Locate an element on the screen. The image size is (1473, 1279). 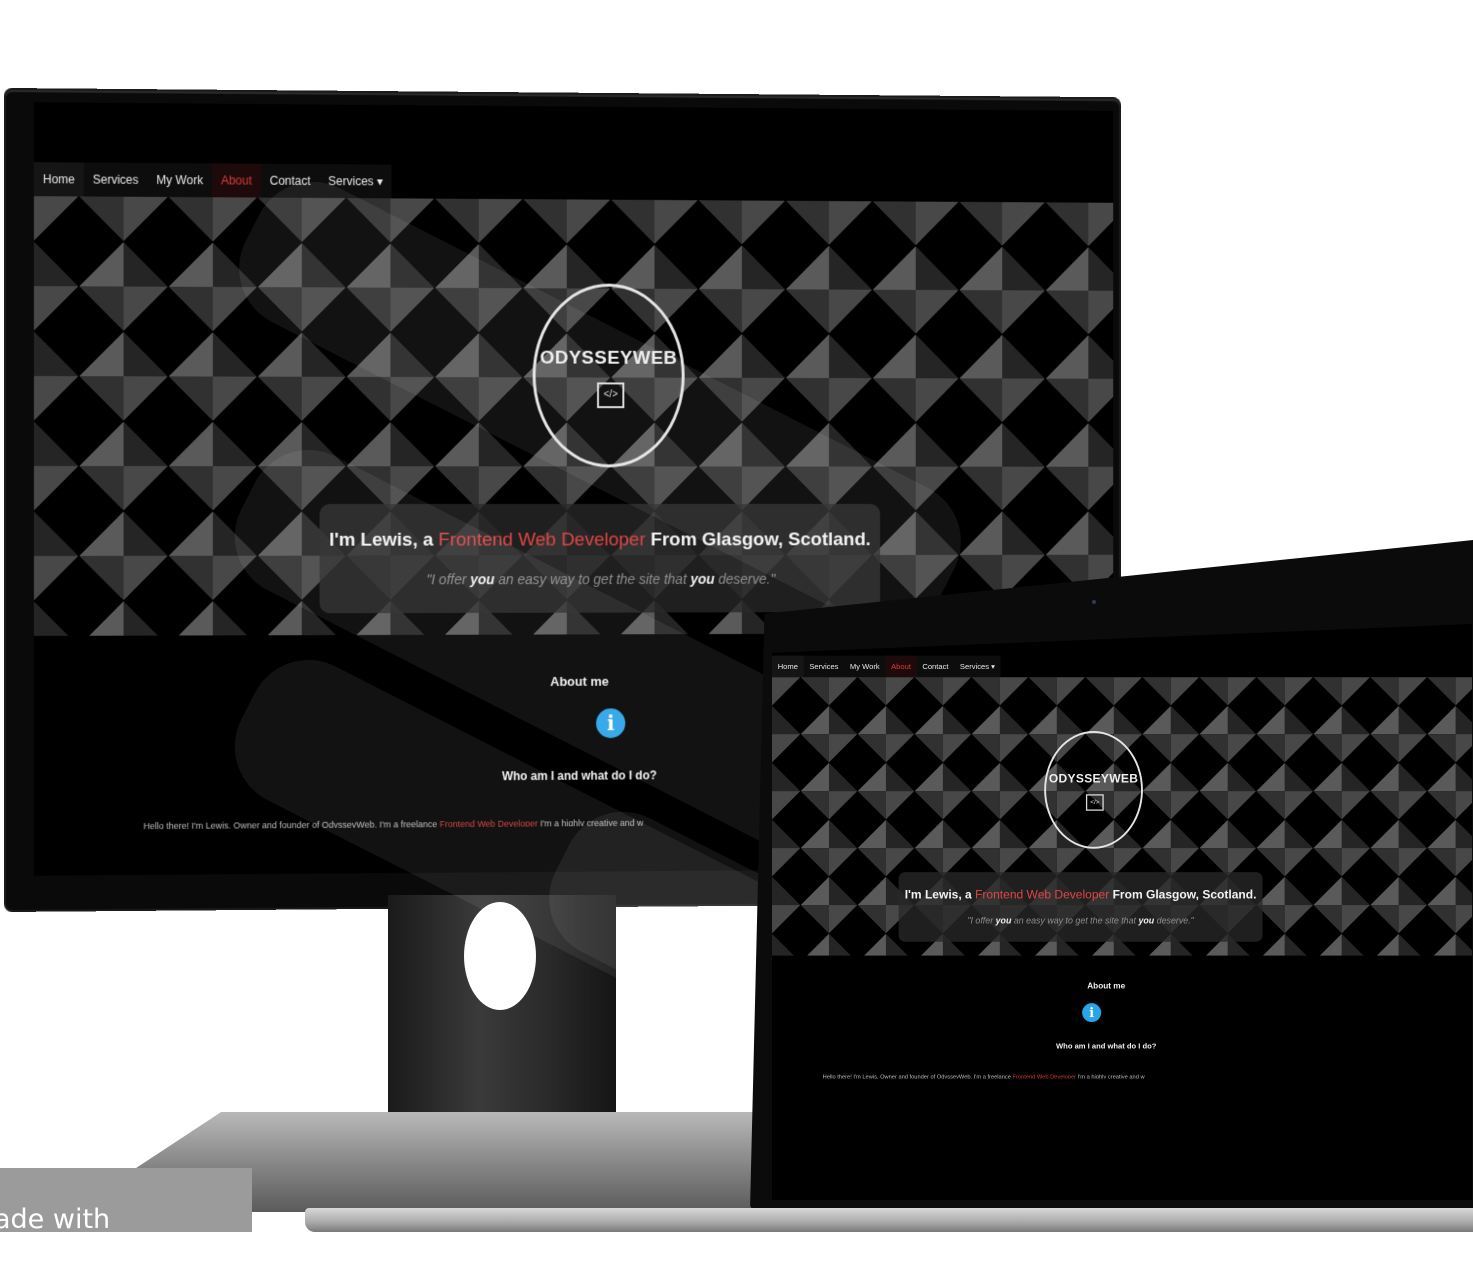
nav-contact: Contact is located at coordinates (936, 667).